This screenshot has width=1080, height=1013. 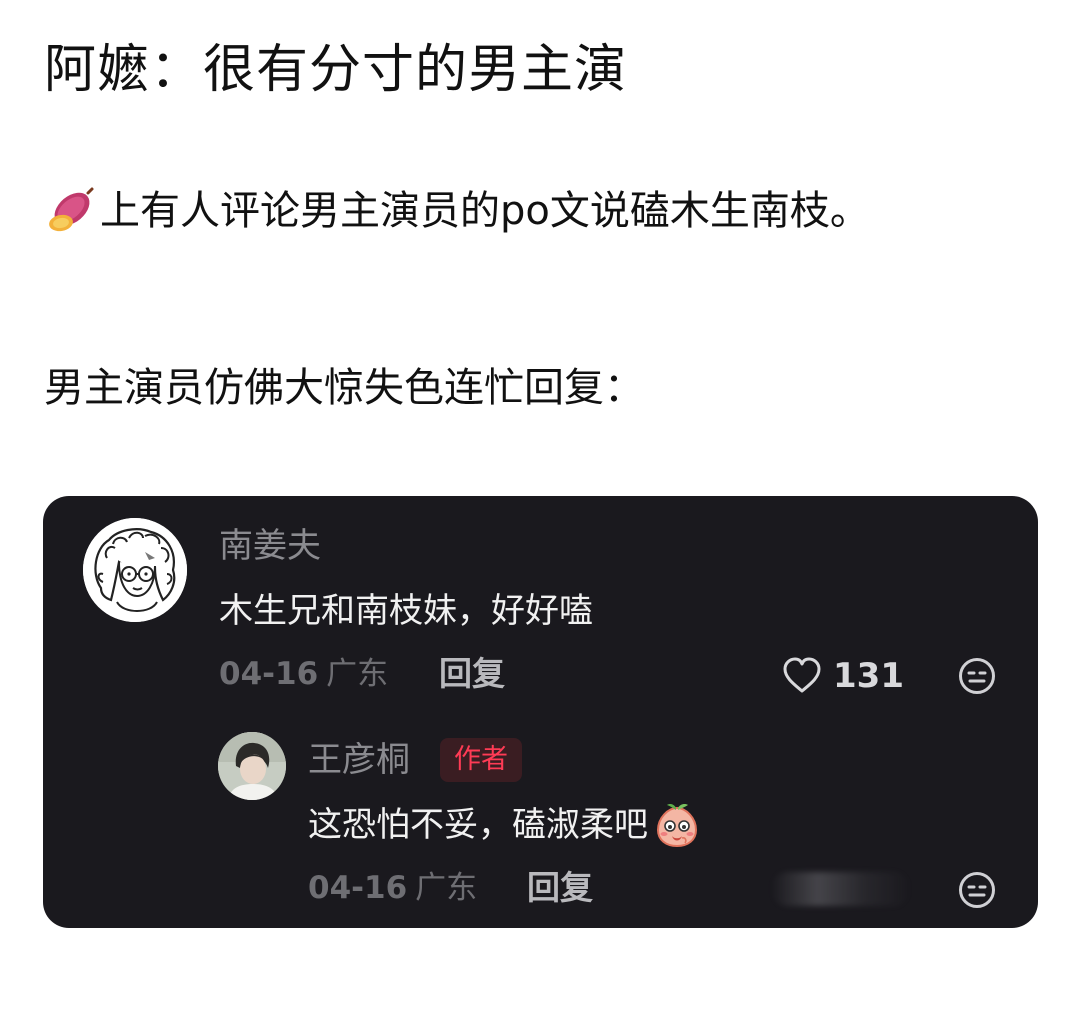 I want to click on profile-photo-avatar-icon, so click(x=252, y=766).